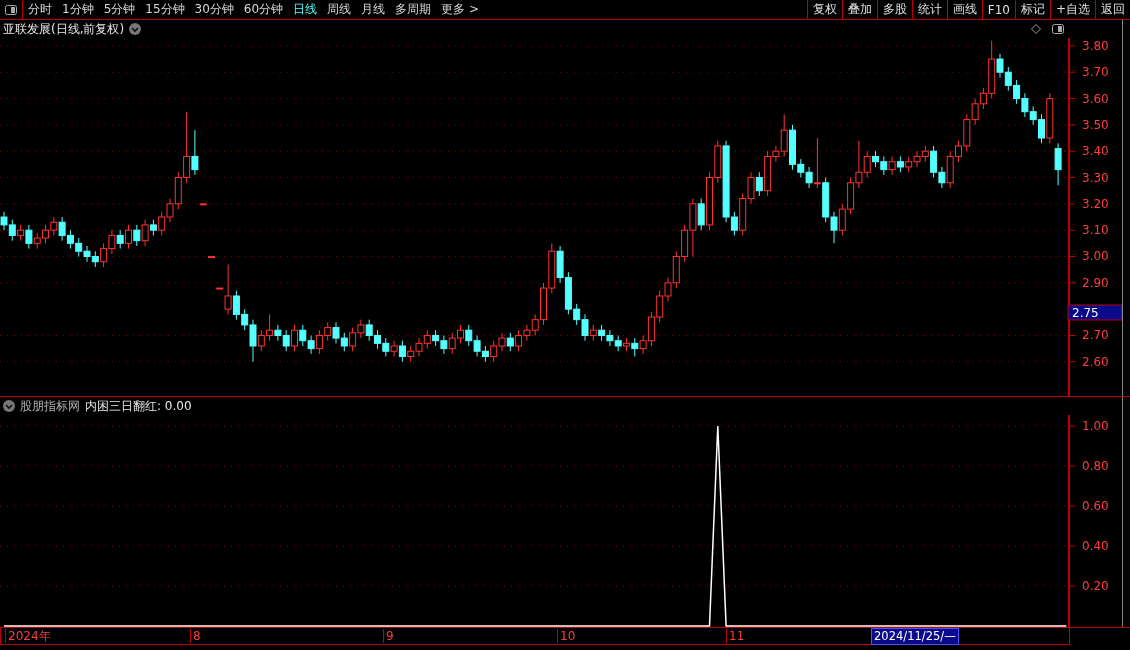 Image resolution: width=1130 pixels, height=650 pixels. What do you see at coordinates (1095, 45) in the screenshot?
I see `axis-label: 3.80` at bounding box center [1095, 45].